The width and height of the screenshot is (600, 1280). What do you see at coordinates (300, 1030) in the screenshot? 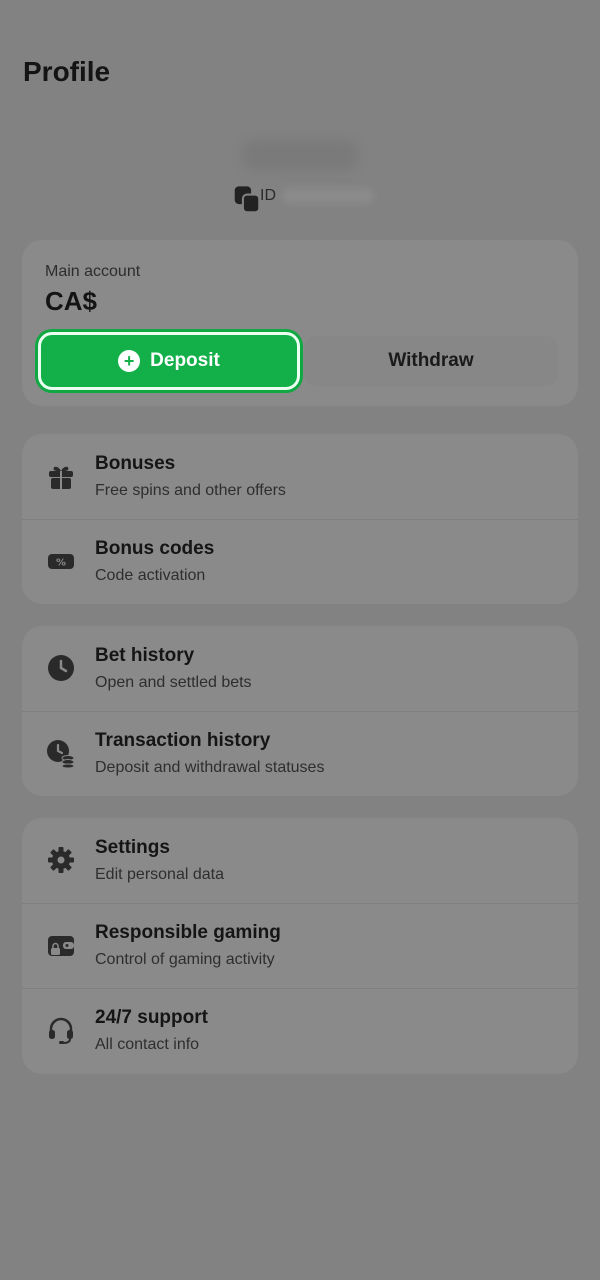
I see `menu-item-support: 24/7 support All contact info` at bounding box center [300, 1030].